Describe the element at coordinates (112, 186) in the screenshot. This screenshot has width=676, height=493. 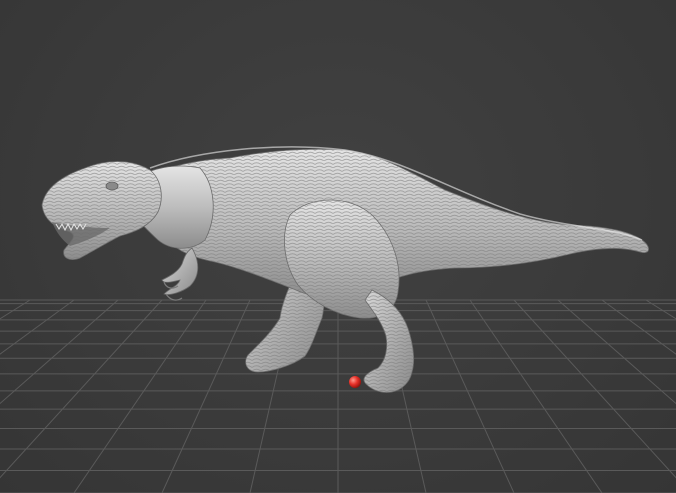
I see `eye` at that location.